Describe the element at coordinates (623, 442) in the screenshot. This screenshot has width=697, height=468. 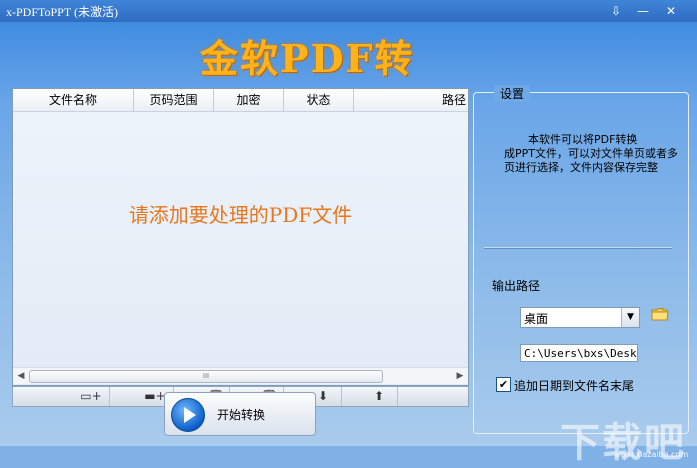
I see `watermark-text: 下载吧` at that location.